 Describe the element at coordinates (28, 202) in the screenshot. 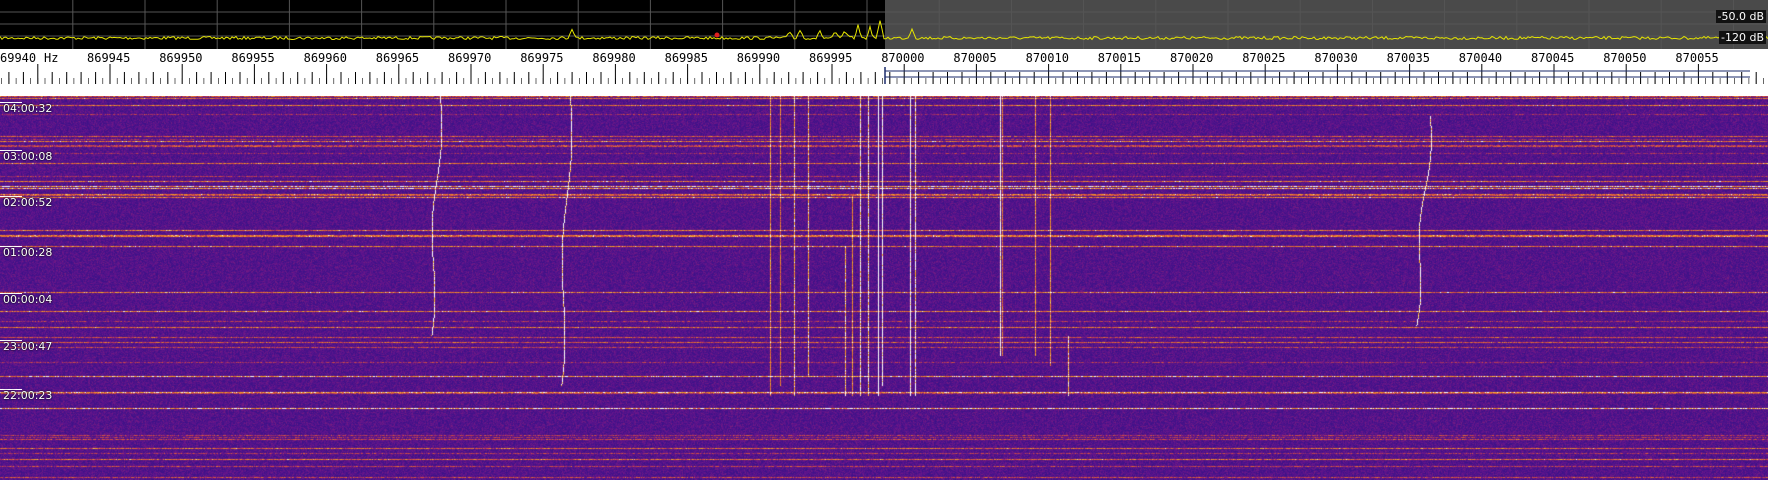

I see `time-label: 02:00:52` at that location.